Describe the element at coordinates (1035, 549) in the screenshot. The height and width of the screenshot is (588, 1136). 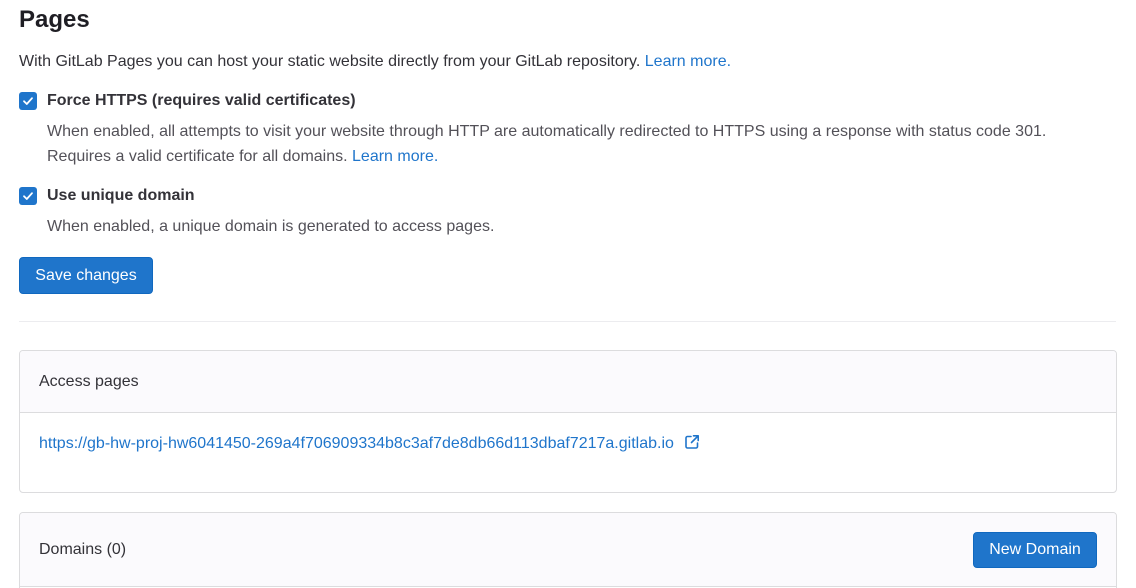
I see `new-domain-button: New Domain` at that location.